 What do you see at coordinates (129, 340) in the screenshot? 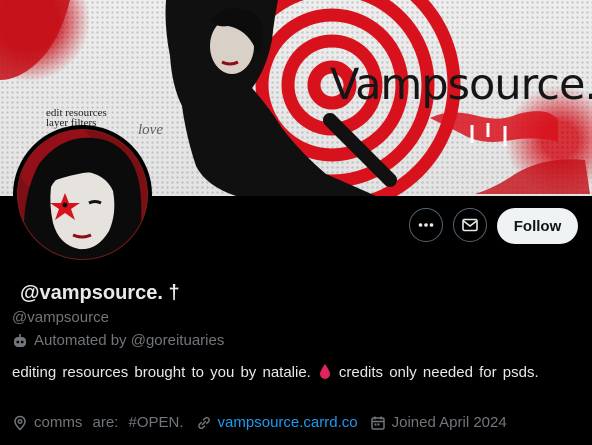
I see `automated-text: Automated by @goreituaries` at bounding box center [129, 340].